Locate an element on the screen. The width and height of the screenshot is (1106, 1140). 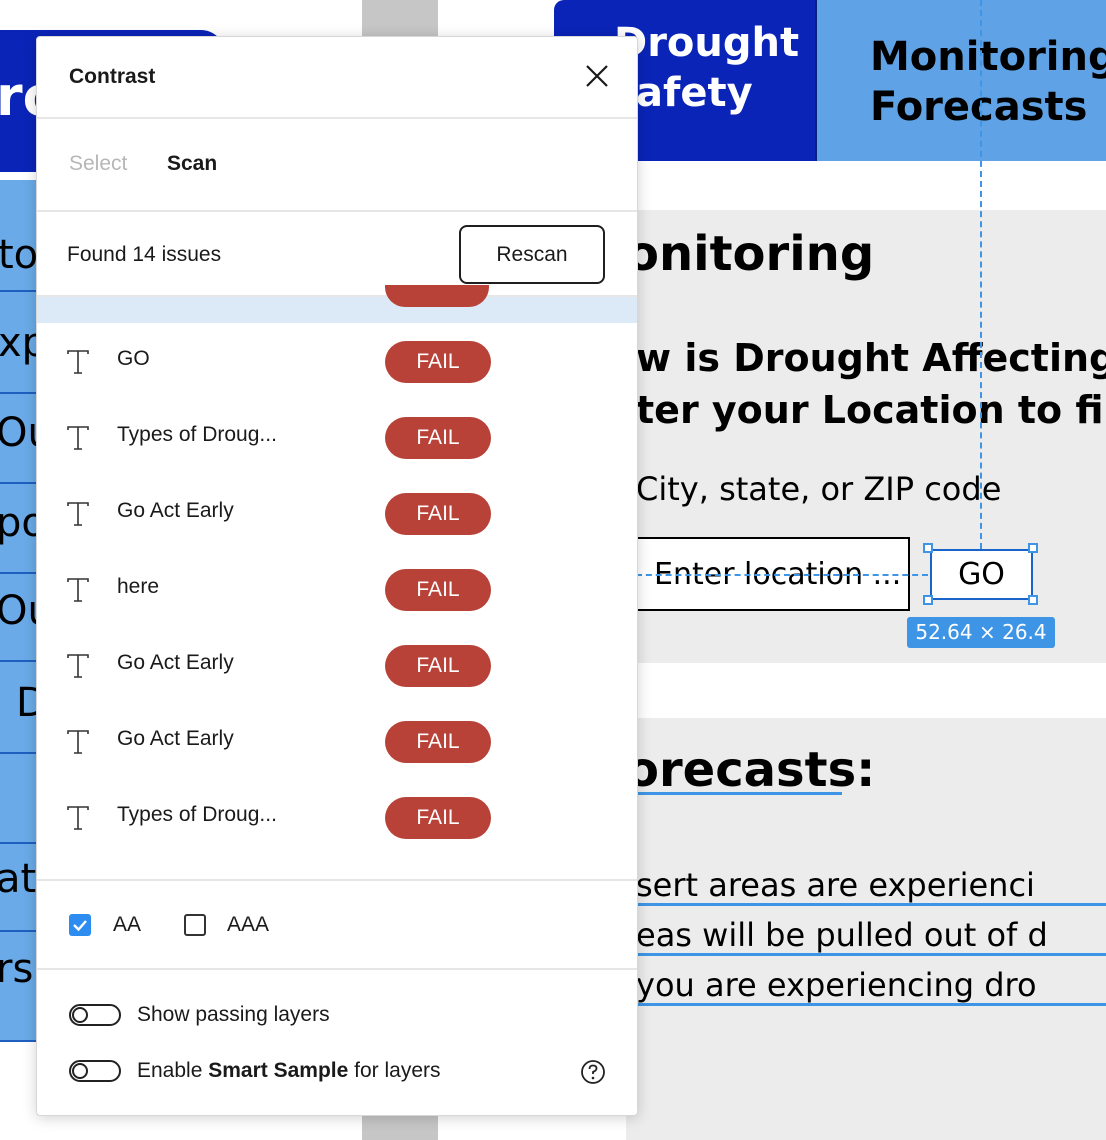
aaa-checkbox is located at coordinates (195, 925).